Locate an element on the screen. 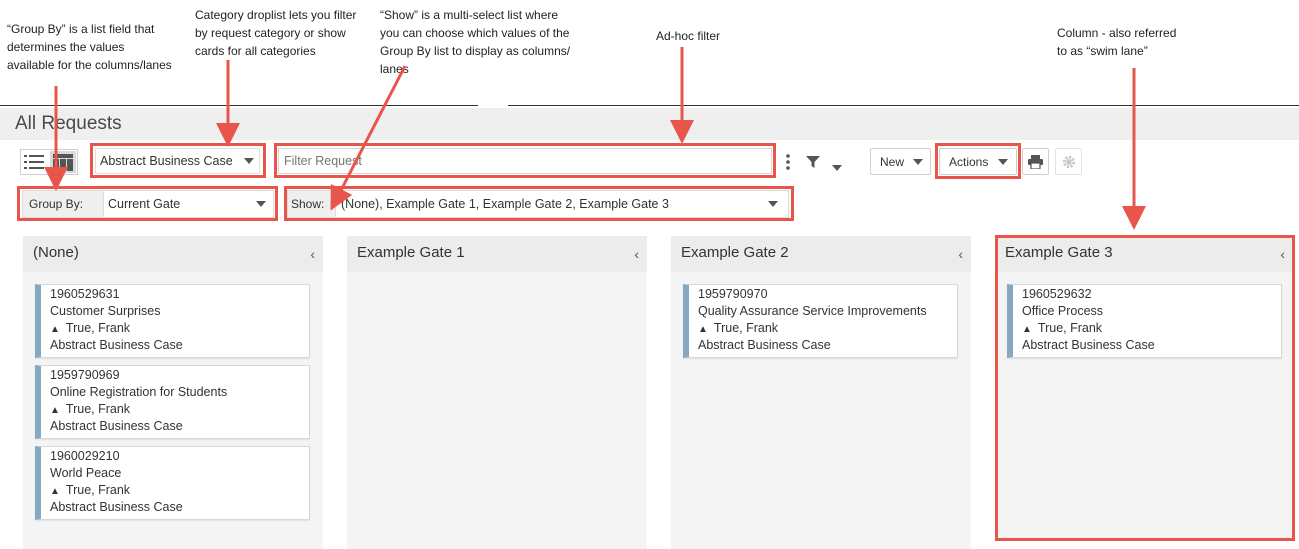  arrow-show is located at coordinates (368, 138).